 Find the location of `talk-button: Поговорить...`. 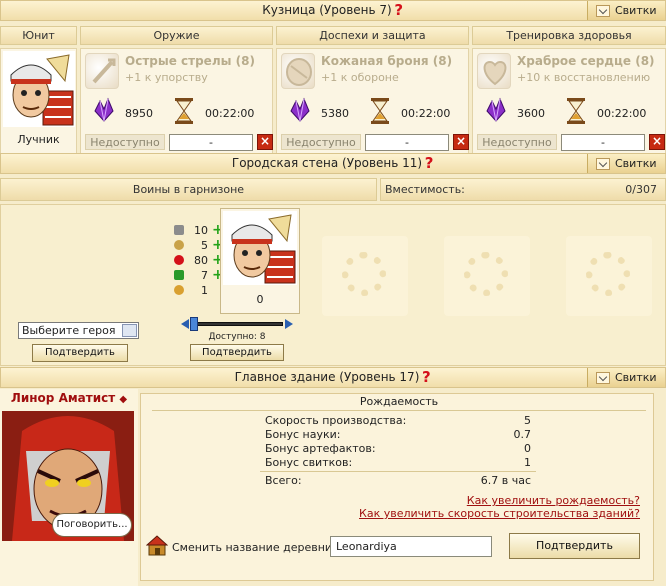

talk-button: Поговорить... is located at coordinates (92, 525).